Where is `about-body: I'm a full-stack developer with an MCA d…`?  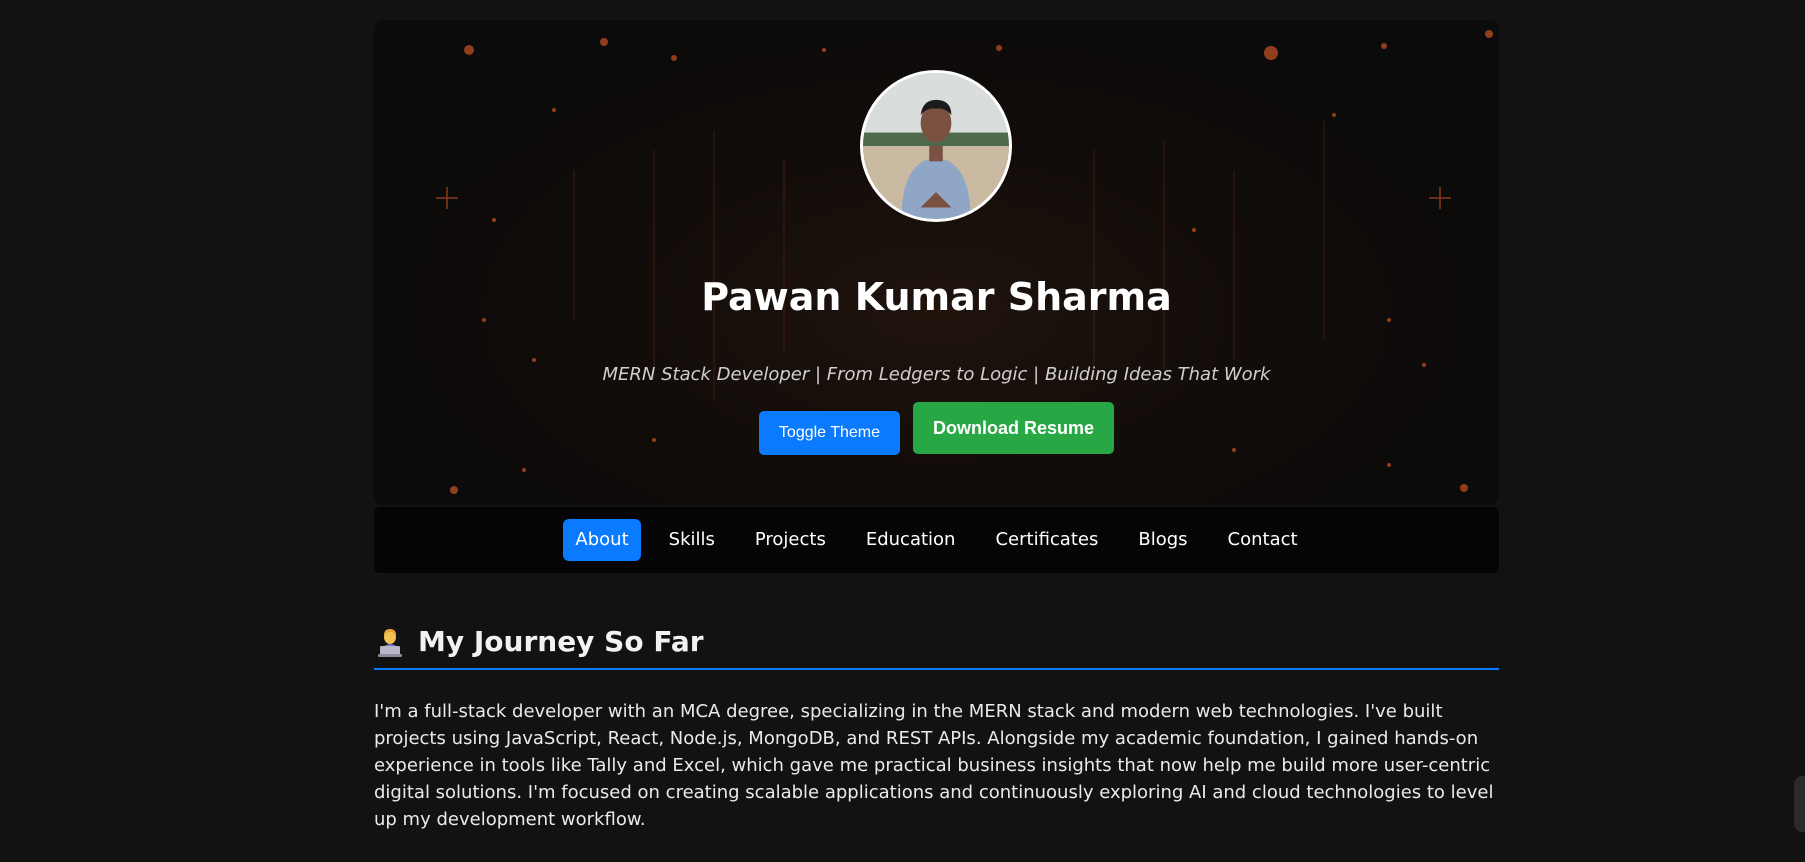
about-body: I'm a full-stack developer with an MCA d… is located at coordinates (934, 765).